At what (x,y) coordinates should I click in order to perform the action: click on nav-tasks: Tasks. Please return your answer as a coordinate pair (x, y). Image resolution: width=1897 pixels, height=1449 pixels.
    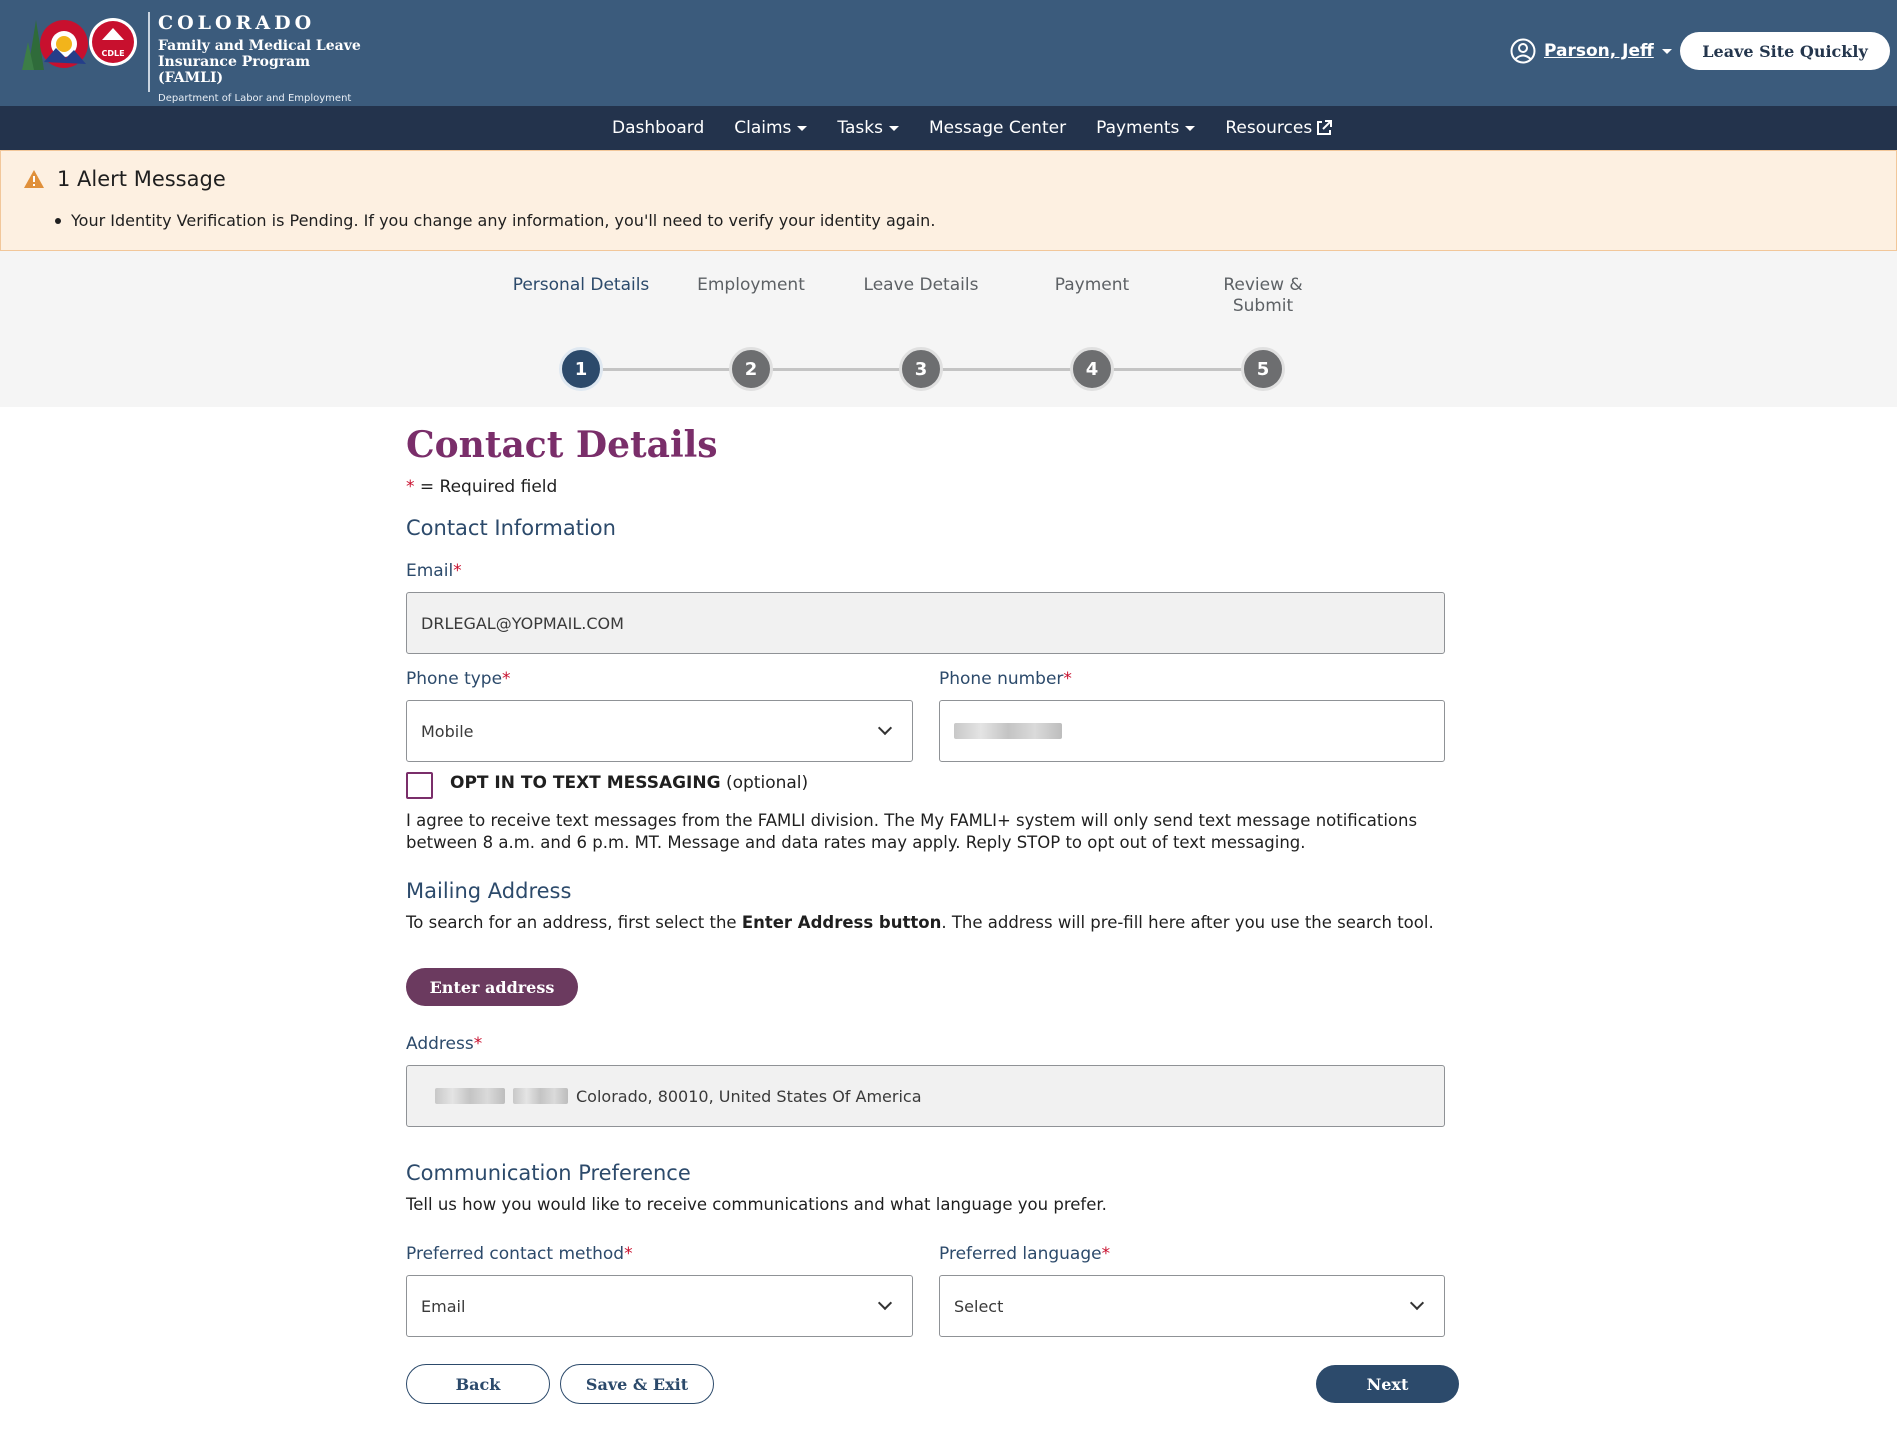
    Looking at the image, I should click on (868, 128).